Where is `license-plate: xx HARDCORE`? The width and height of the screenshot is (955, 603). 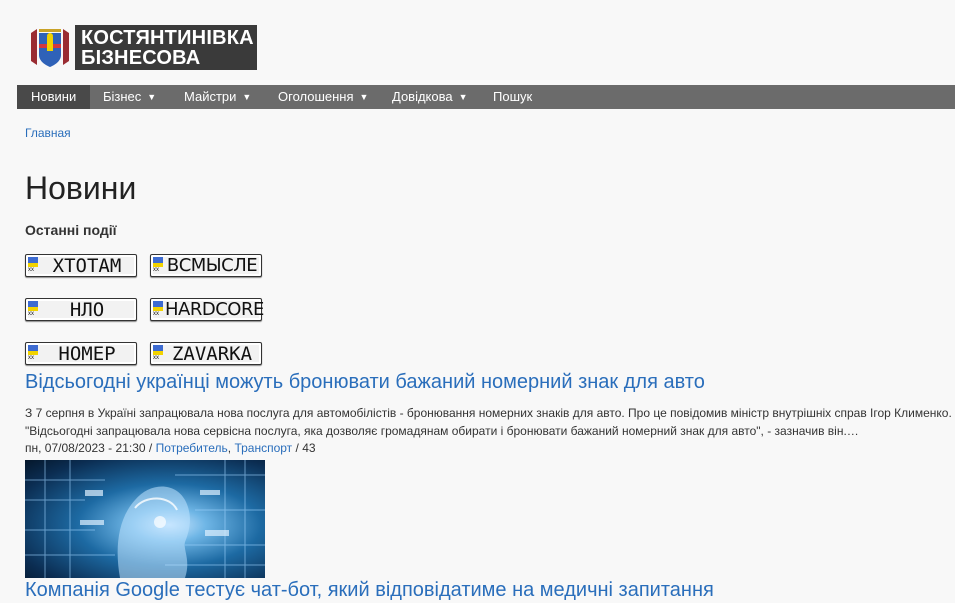 license-plate: xx HARDCORE is located at coordinates (207, 309).